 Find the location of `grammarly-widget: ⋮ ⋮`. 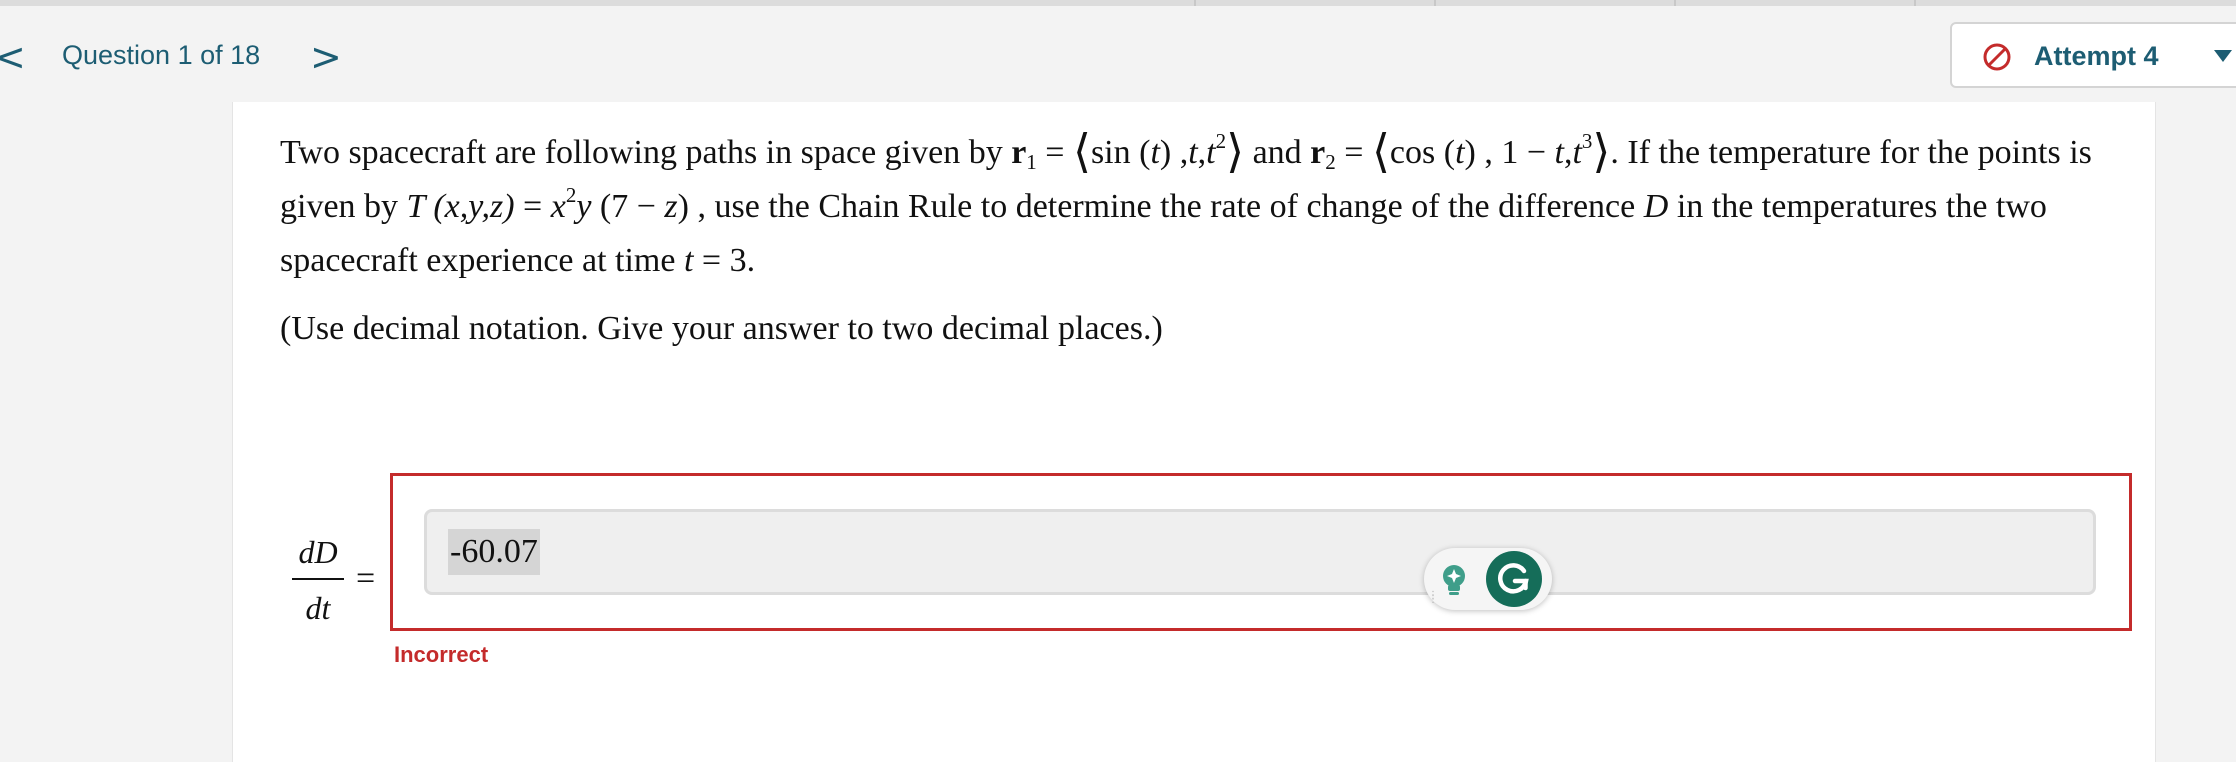

grammarly-widget: ⋮ ⋮ is located at coordinates (1488, 579).